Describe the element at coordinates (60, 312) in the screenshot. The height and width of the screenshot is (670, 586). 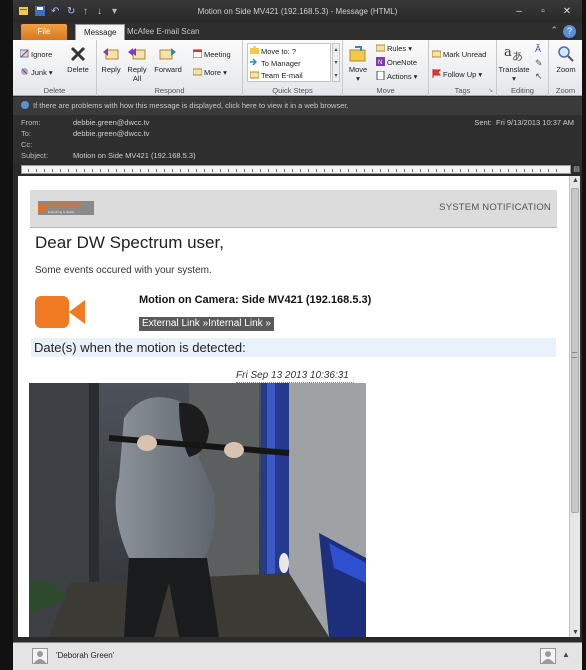
I see `video-camera-icon` at that location.